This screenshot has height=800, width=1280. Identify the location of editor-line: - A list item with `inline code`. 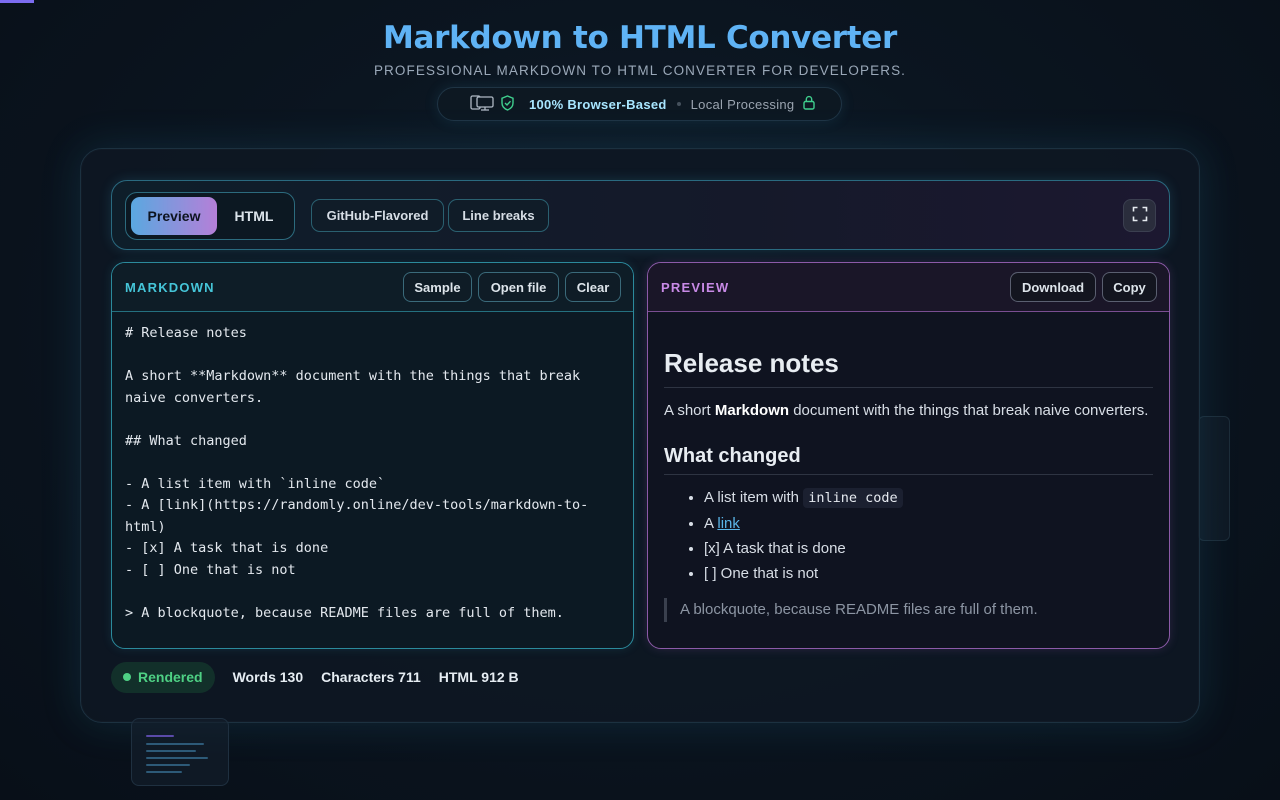
(255, 483).